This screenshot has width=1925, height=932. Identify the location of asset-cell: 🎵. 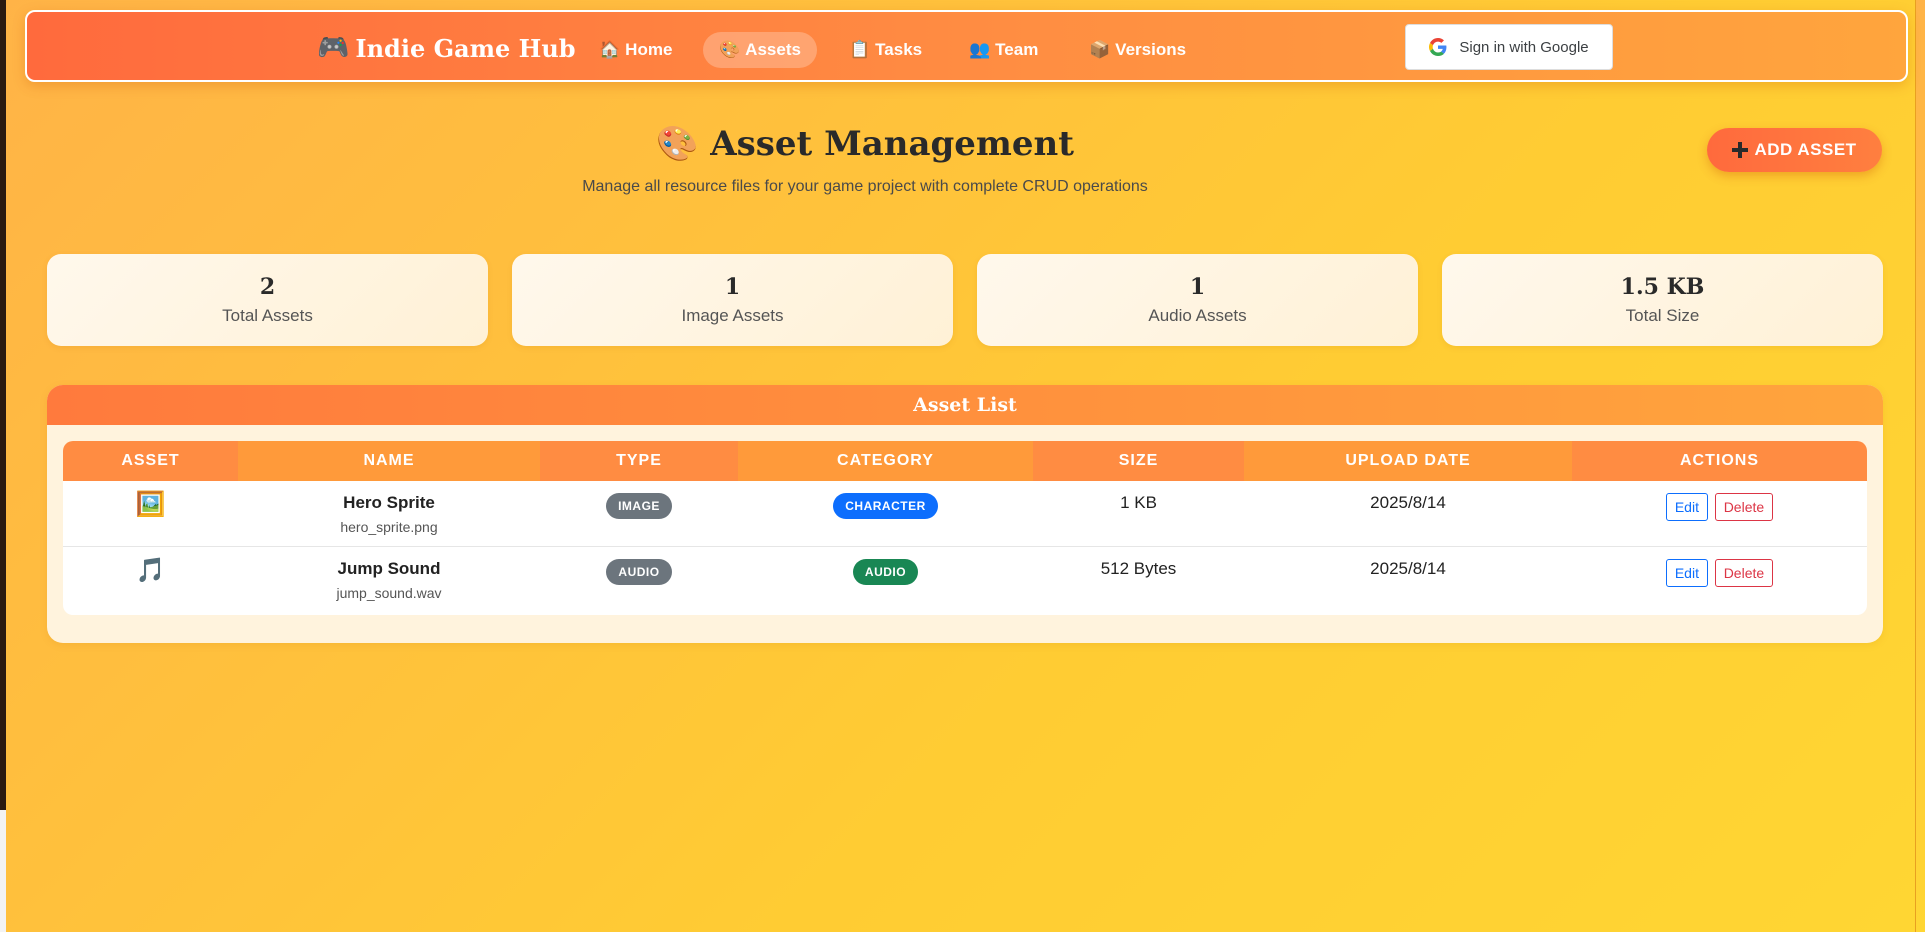
(150, 578).